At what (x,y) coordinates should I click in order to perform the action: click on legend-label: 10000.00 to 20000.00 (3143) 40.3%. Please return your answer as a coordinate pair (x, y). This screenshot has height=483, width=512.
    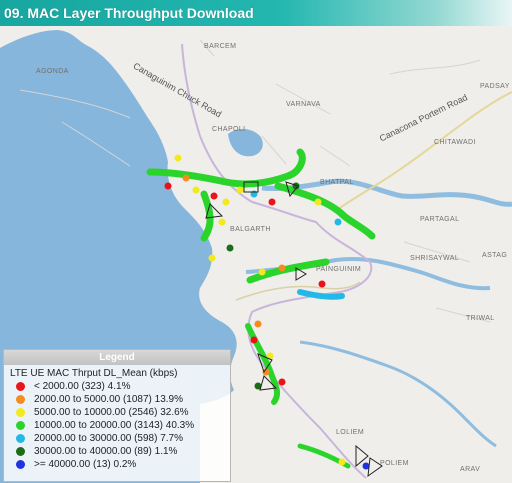
    Looking at the image, I should click on (114, 425).